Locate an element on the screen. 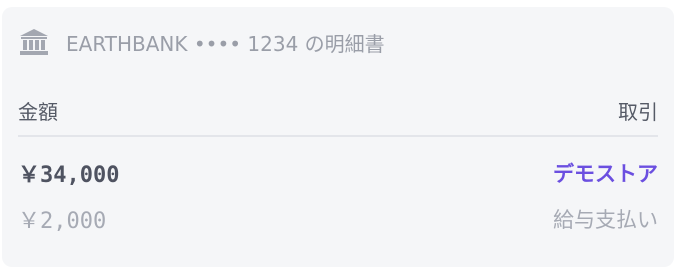  header-divider is located at coordinates (338, 136).